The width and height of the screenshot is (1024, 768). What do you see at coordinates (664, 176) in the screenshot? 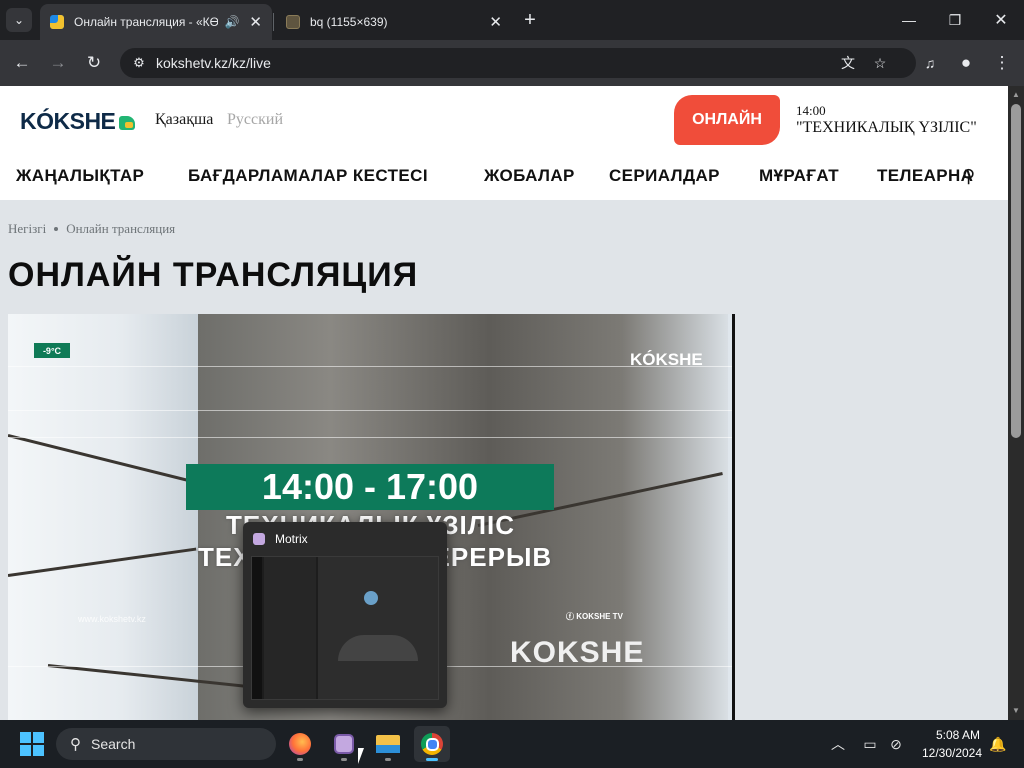
I see `nav-series: СЕРИАЛДАР` at bounding box center [664, 176].